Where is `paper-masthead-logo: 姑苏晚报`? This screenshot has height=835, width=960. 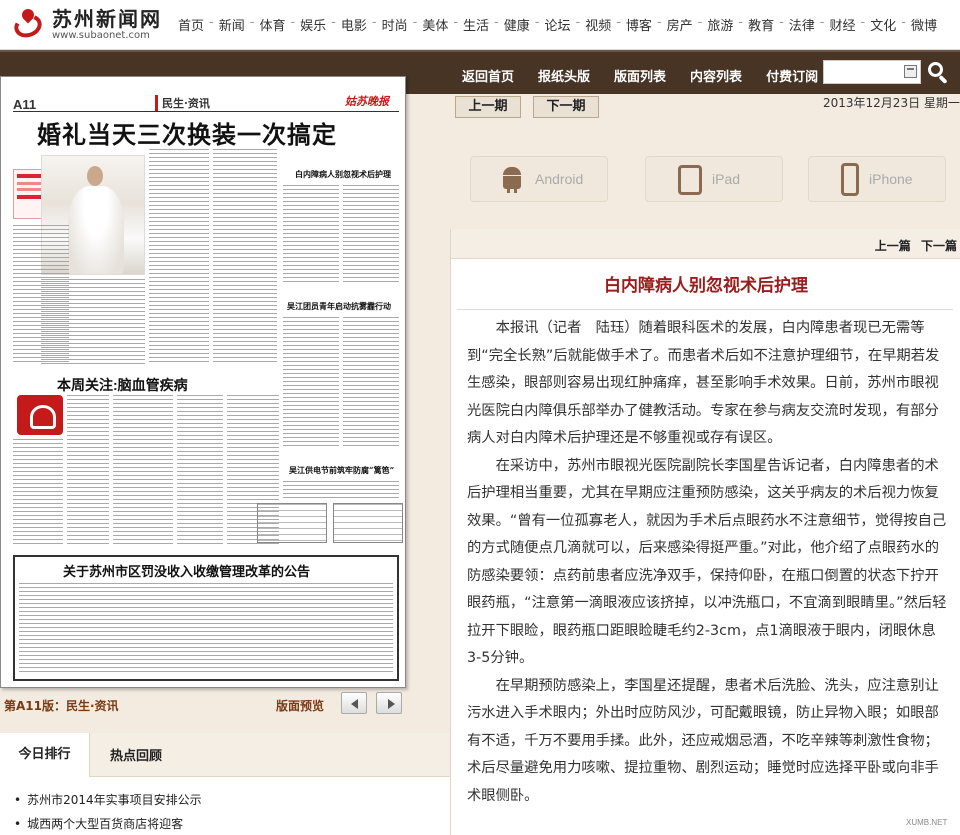
paper-masthead-logo: 姑苏晚报 is located at coordinates (367, 101).